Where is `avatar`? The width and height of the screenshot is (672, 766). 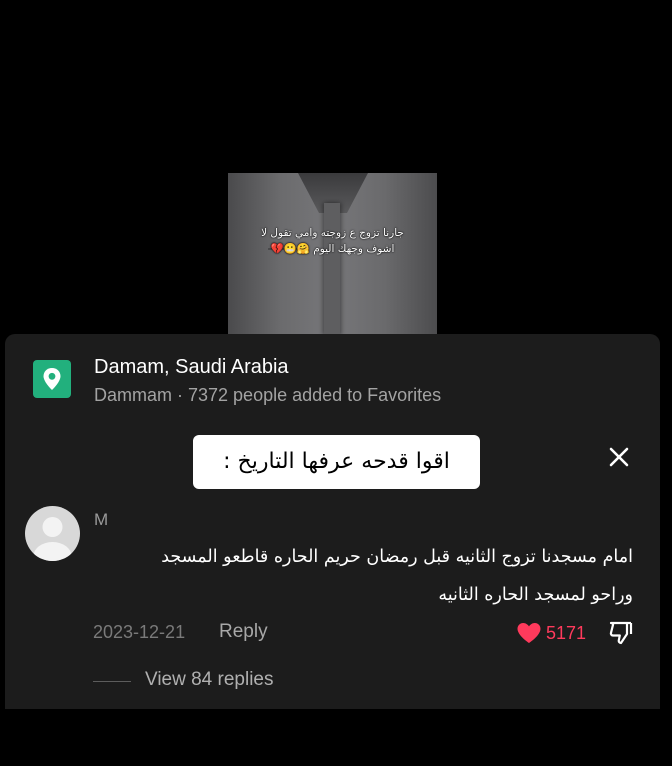 avatar is located at coordinates (52, 533).